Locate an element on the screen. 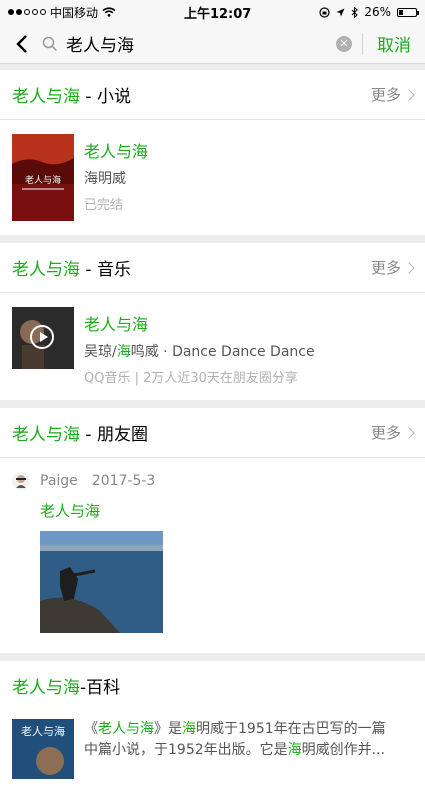  chevron-left-icon is located at coordinates (21, 43).